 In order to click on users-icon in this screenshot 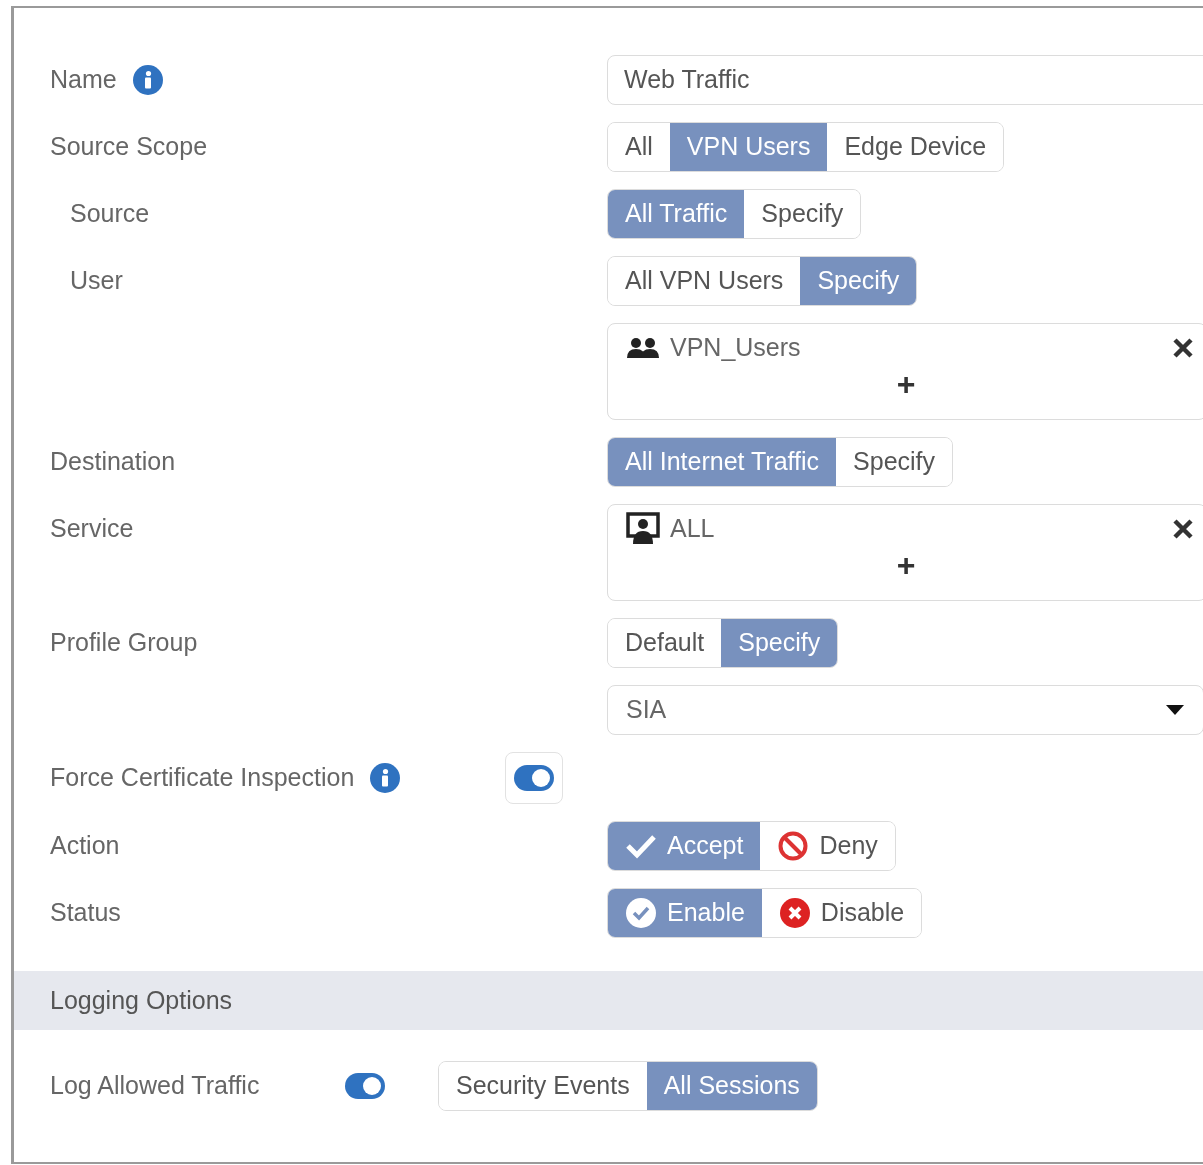, I will do `click(643, 348)`.